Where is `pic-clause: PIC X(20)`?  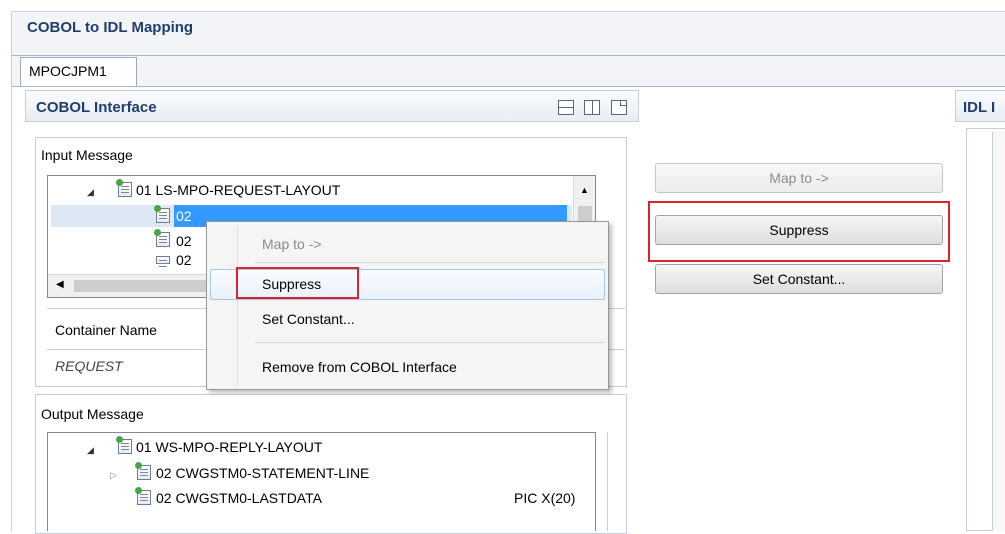 pic-clause: PIC X(20) is located at coordinates (545, 498).